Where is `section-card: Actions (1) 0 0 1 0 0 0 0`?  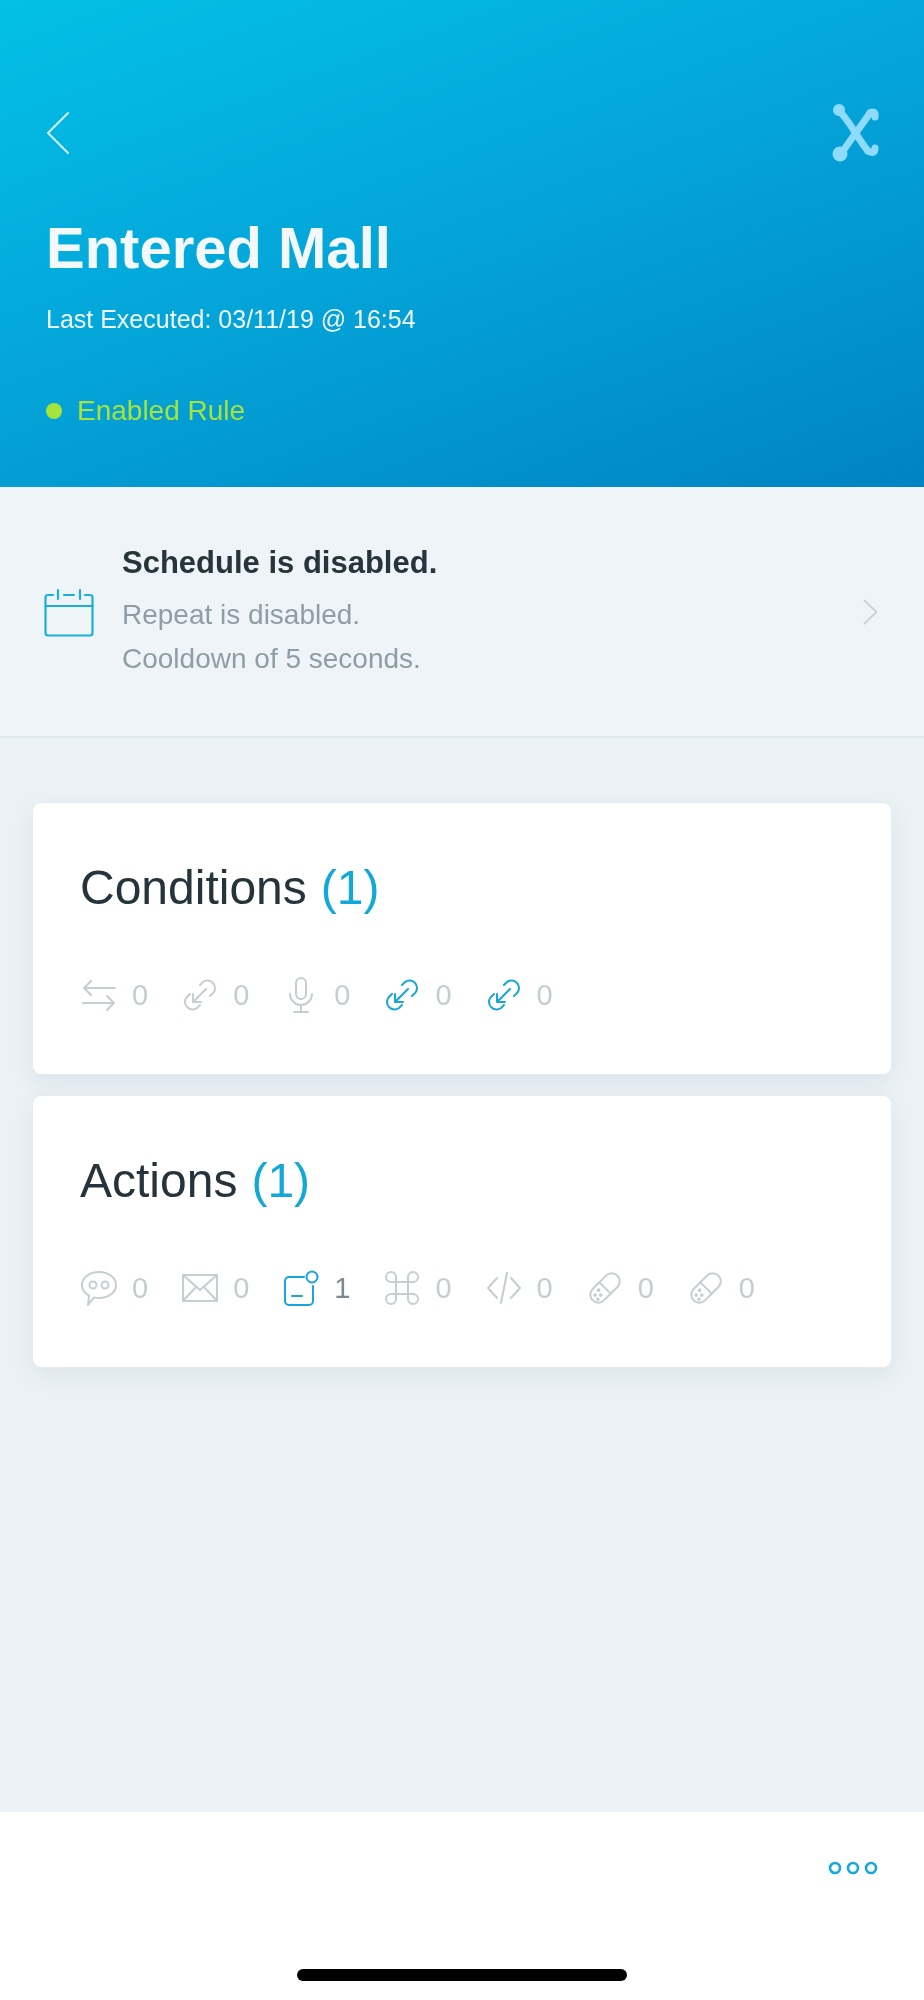
section-card: Actions (1) 0 0 1 0 0 0 0 is located at coordinates (462, 1231).